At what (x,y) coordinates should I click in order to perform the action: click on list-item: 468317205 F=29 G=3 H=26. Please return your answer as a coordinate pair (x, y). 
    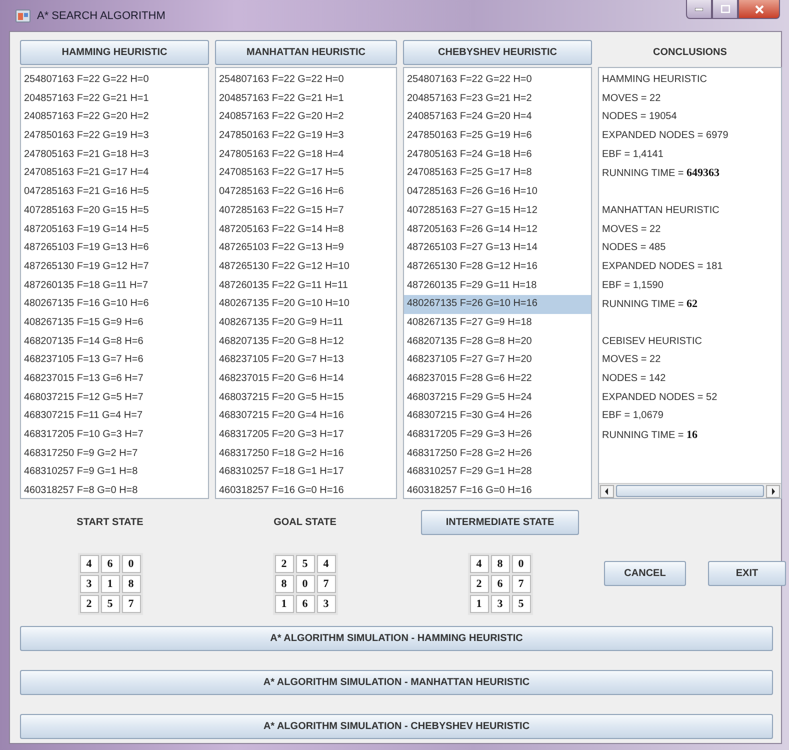
    Looking at the image, I should click on (497, 435).